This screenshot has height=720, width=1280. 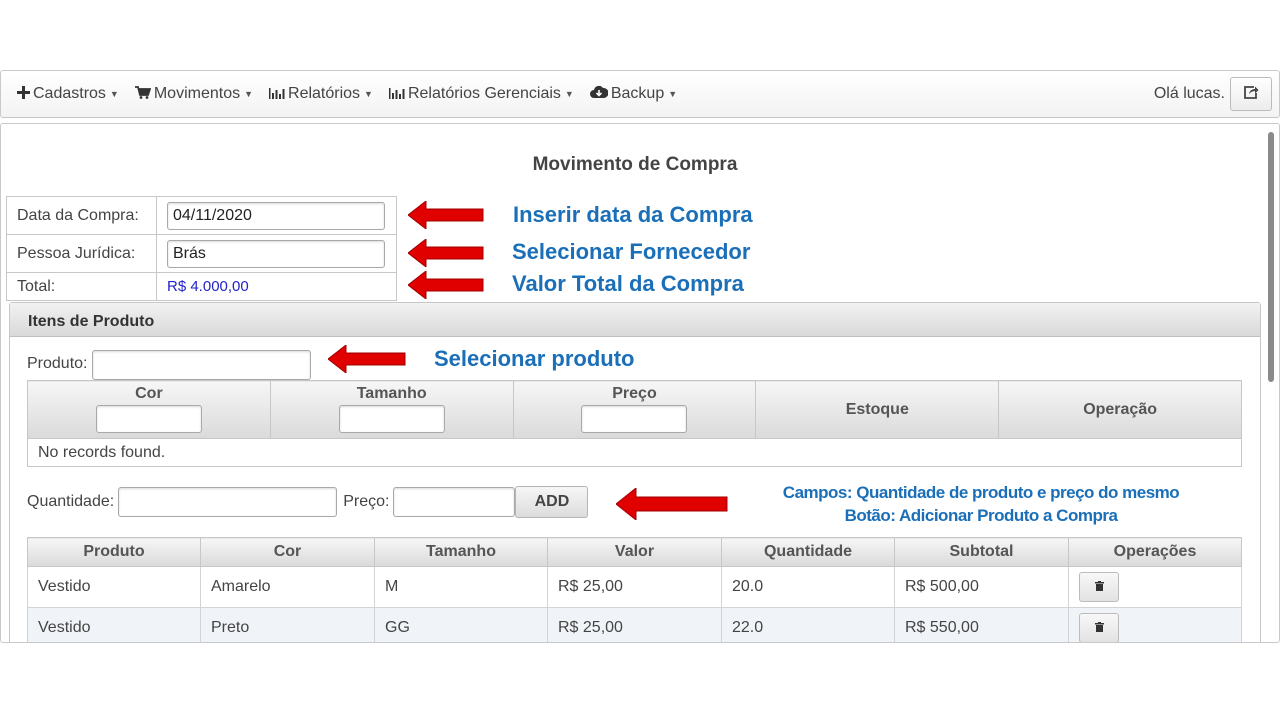 What do you see at coordinates (484, 93) in the screenshot?
I see `menu-relatorios-gerenciais-label: Relatórios Gerenciais` at bounding box center [484, 93].